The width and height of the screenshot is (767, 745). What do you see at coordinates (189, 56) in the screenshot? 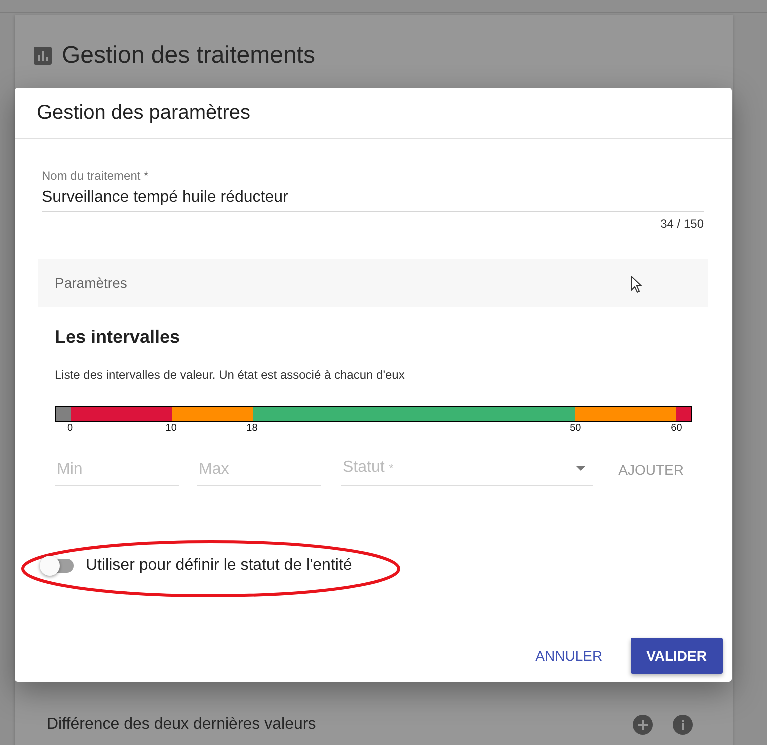
I see `page-title: Gestion des traitements` at bounding box center [189, 56].